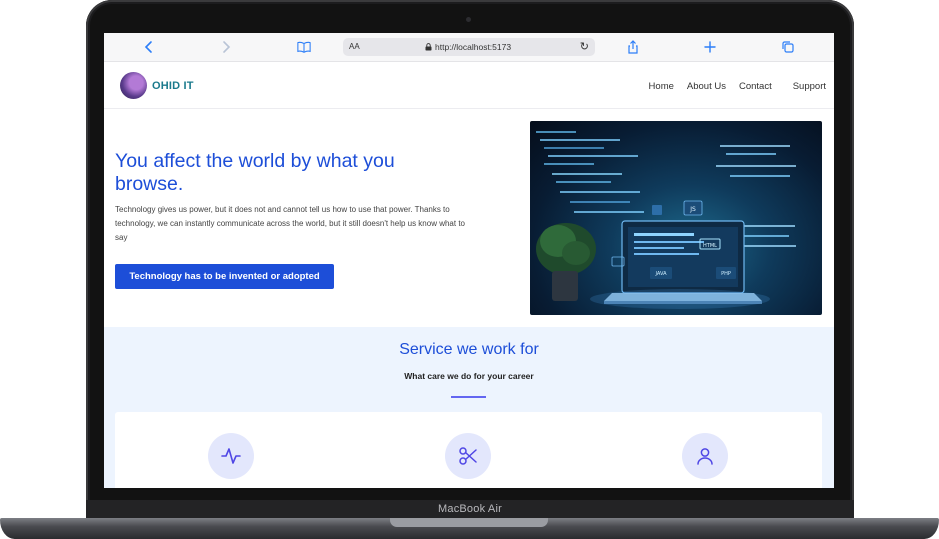 The width and height of the screenshot is (939, 539). Describe the element at coordinates (473, 47) in the screenshot. I see `url-text: http://localhost:5173` at that location.